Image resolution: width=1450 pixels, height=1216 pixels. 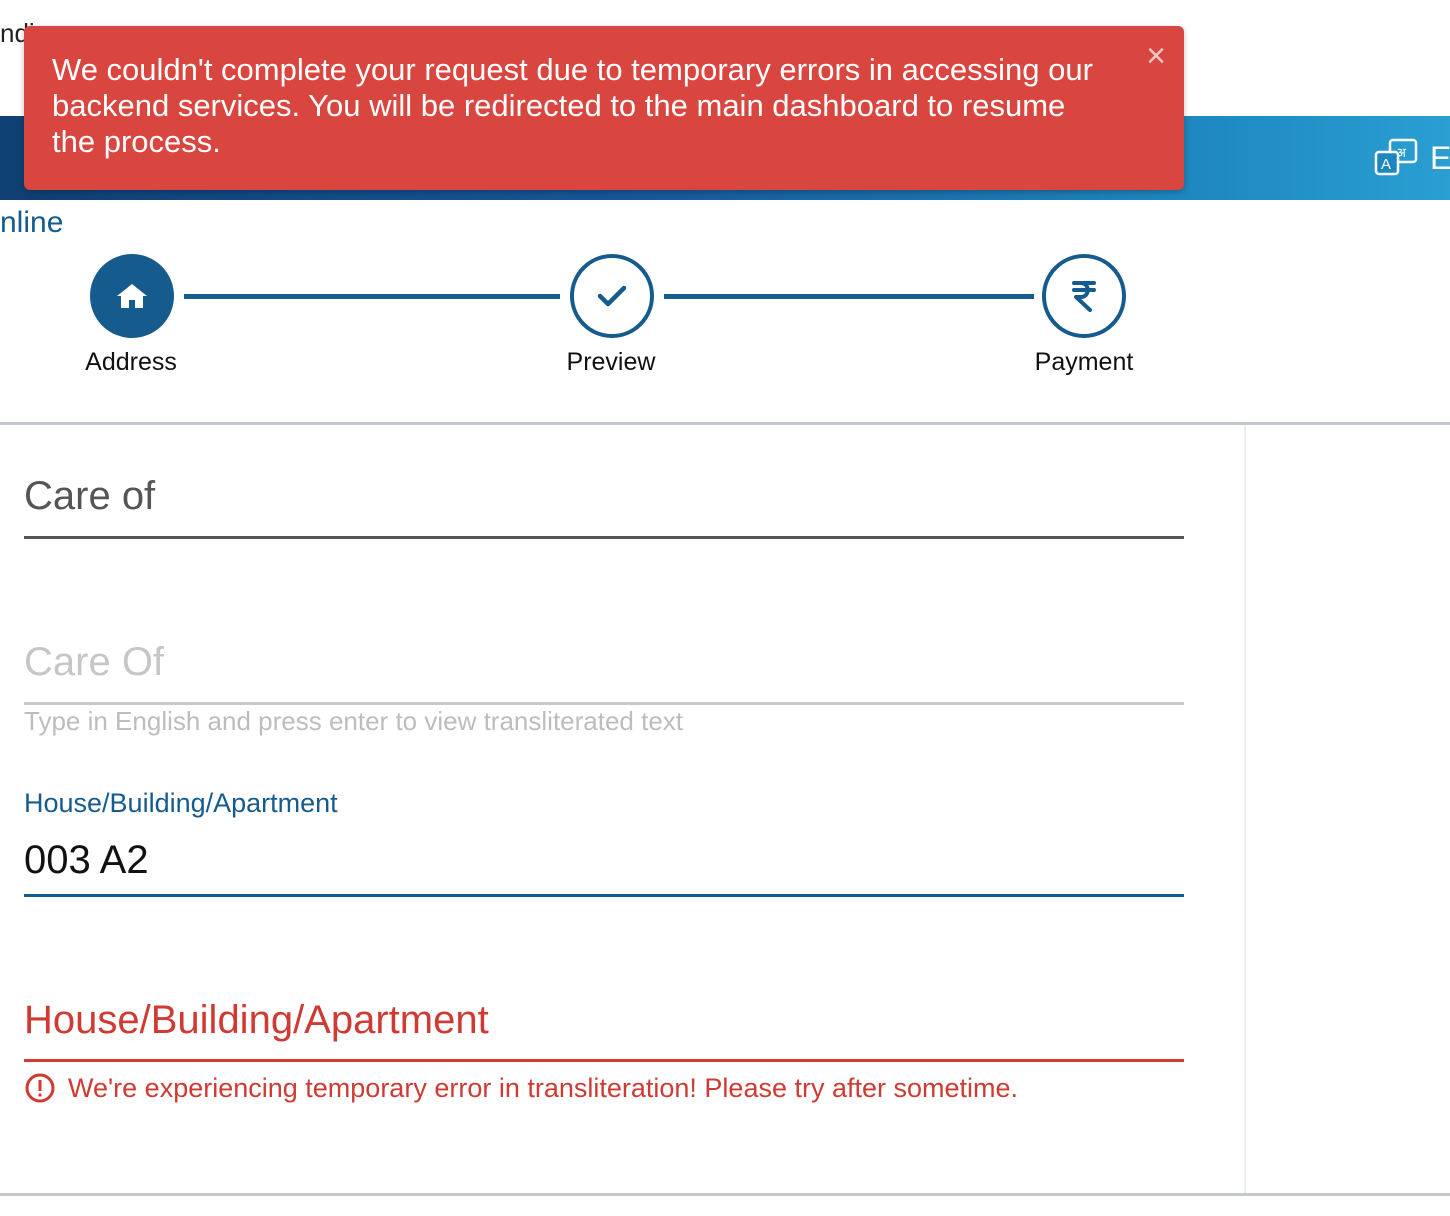 I want to click on house-input: 003 A2, so click(x=86, y=860).